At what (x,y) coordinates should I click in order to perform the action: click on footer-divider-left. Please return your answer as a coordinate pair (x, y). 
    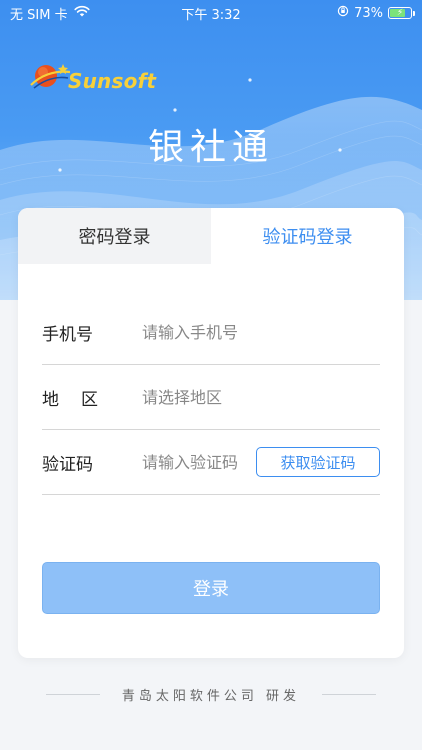
    Looking at the image, I should click on (72, 694).